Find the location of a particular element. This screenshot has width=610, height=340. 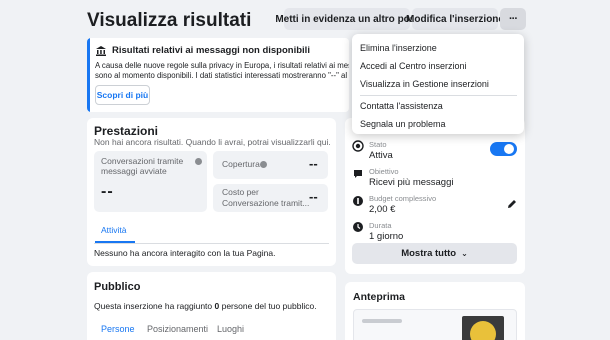

tab-people: Persone is located at coordinates (118, 329).